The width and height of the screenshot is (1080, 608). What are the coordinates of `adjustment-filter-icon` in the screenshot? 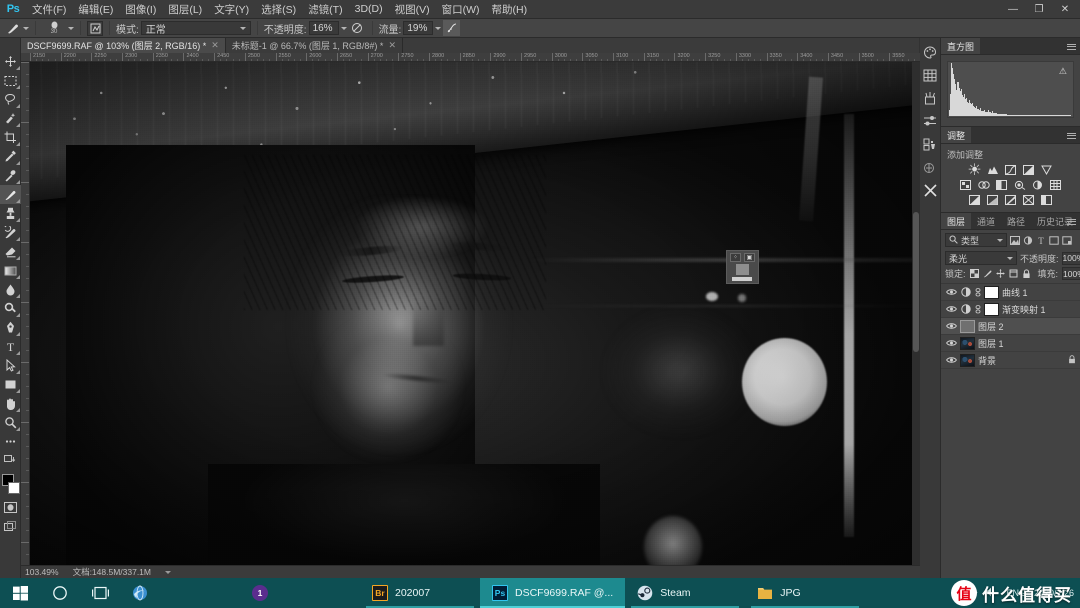 It's located at (1028, 240).